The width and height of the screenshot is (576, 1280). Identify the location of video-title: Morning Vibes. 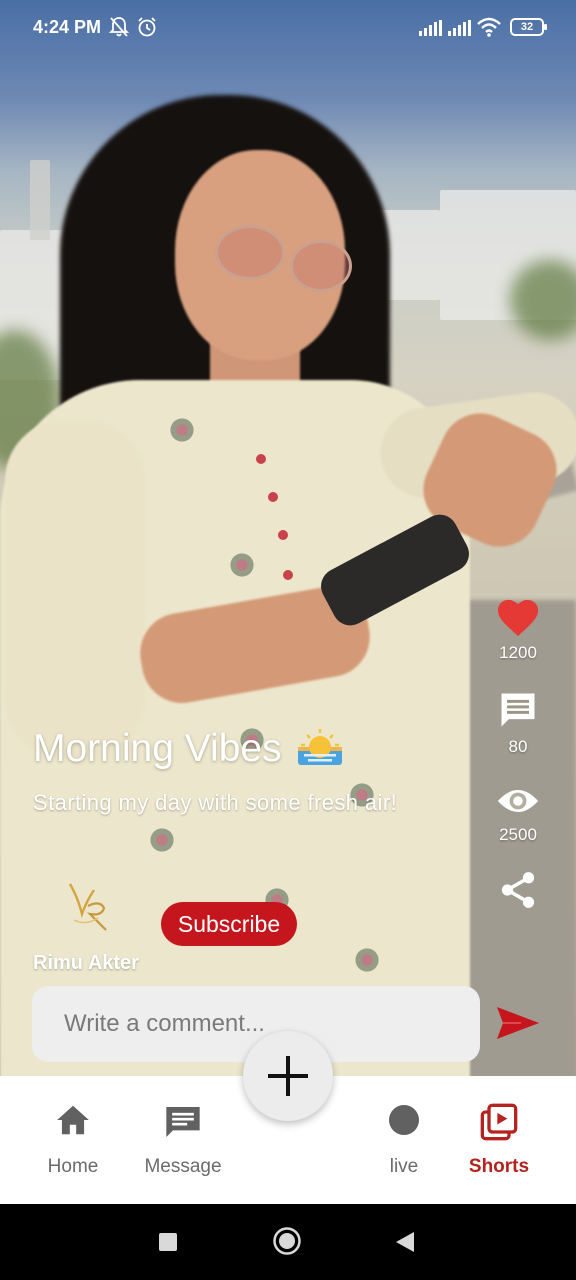
(188, 749).